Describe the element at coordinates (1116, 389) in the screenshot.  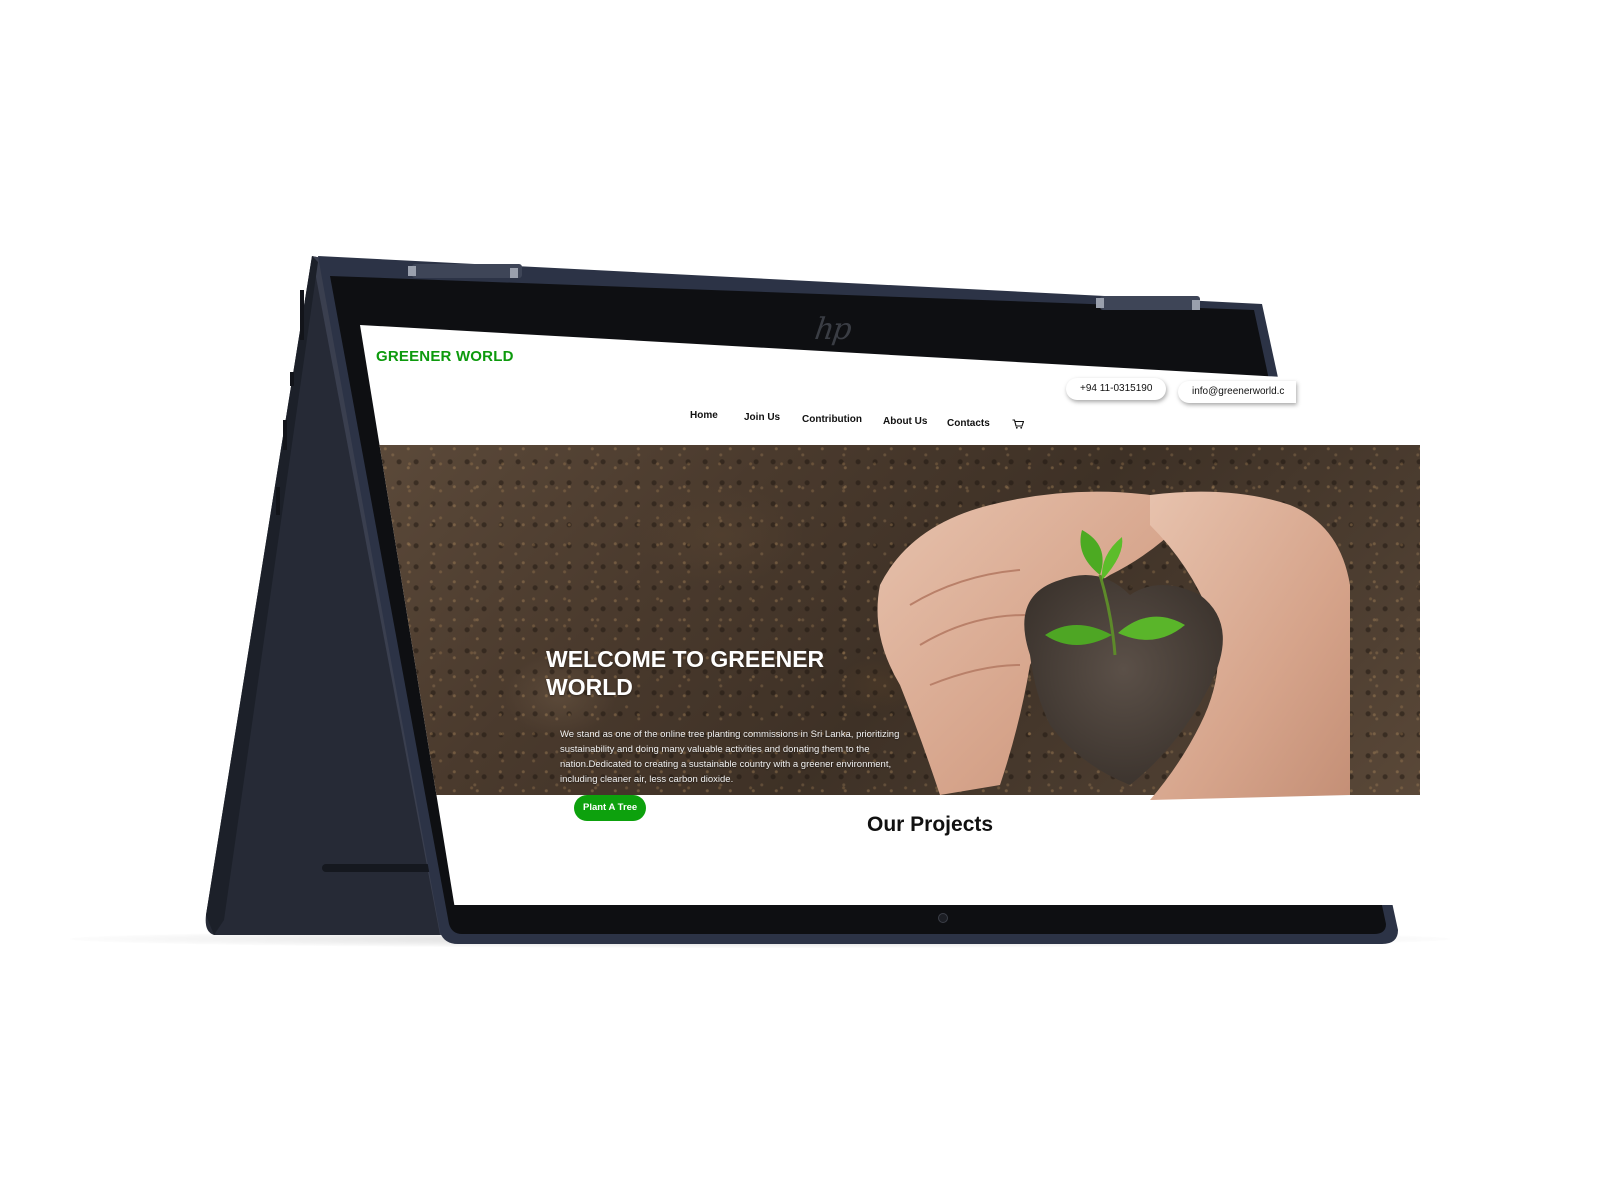
I see `phone-pill: +94 11-0315190` at that location.